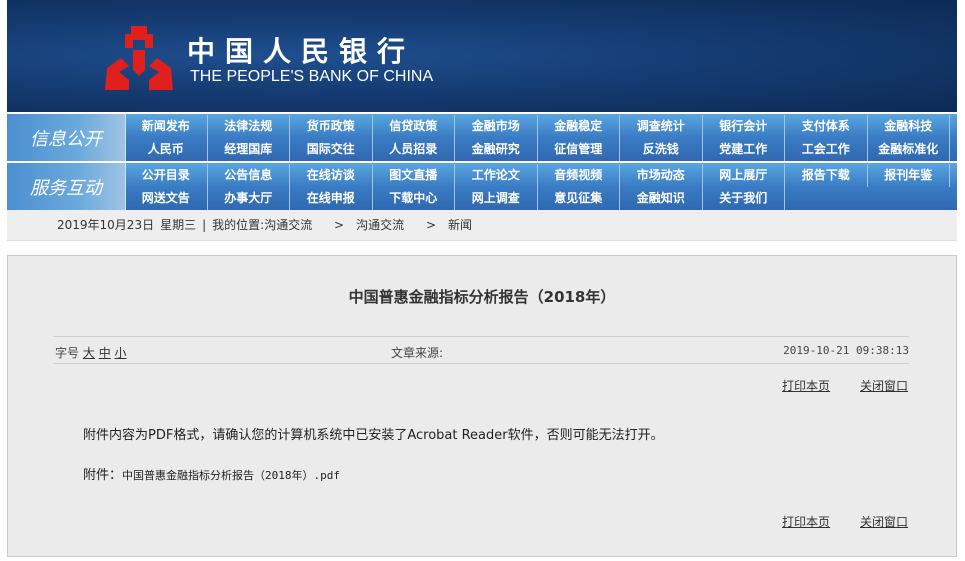 This screenshot has width=965, height=561. I want to click on nav-item: 金融知识, so click(661, 198).